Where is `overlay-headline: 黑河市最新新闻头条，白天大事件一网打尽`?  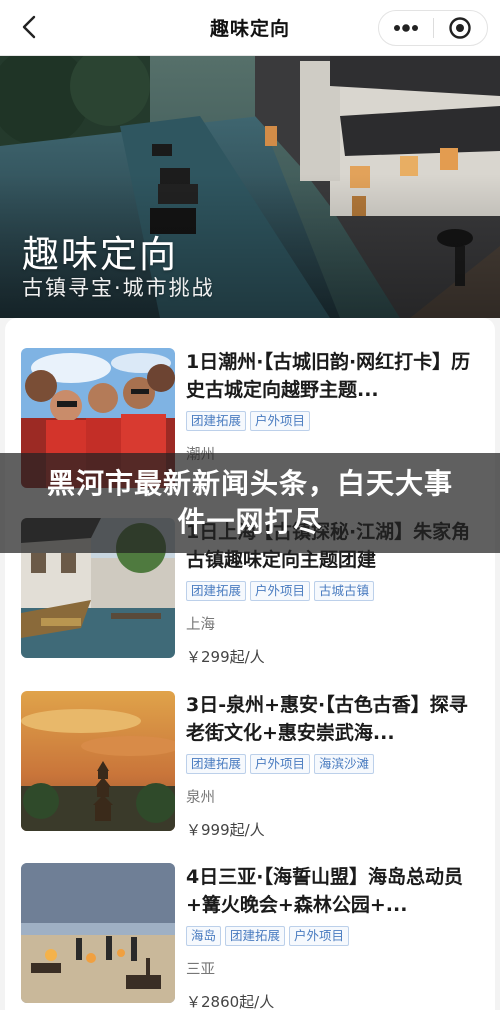
overlay-headline: 黑河市最新新闻头条，白天大事件一网打尽 is located at coordinates (249, 502).